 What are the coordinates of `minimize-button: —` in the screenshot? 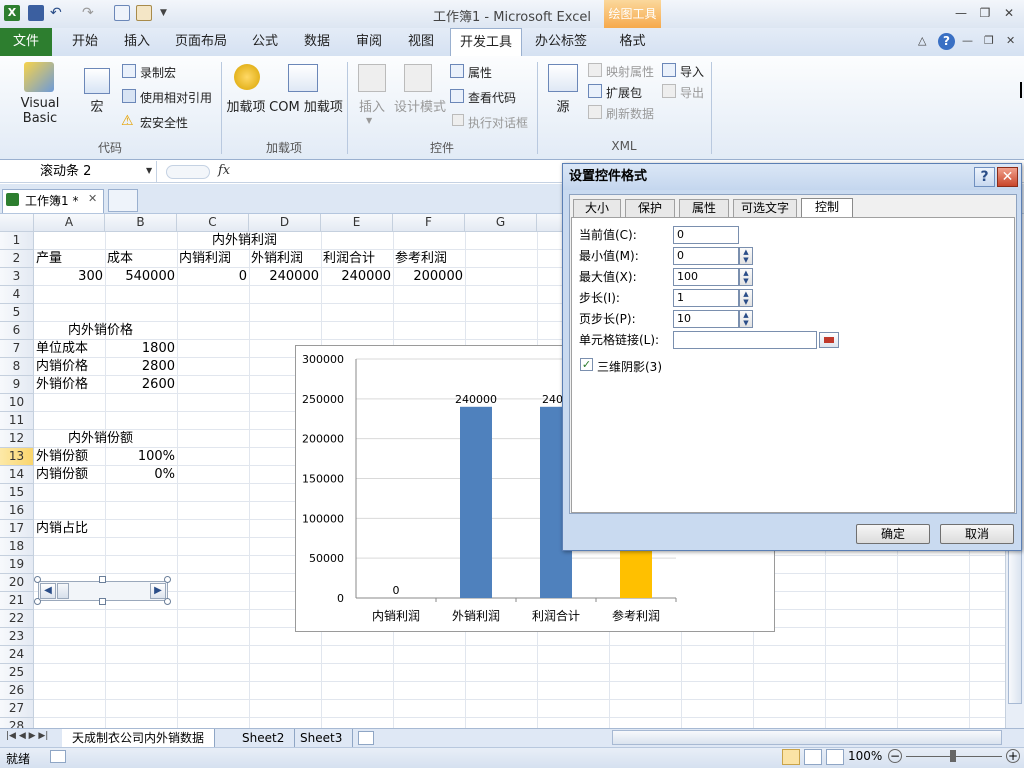 It's located at (961, 13).